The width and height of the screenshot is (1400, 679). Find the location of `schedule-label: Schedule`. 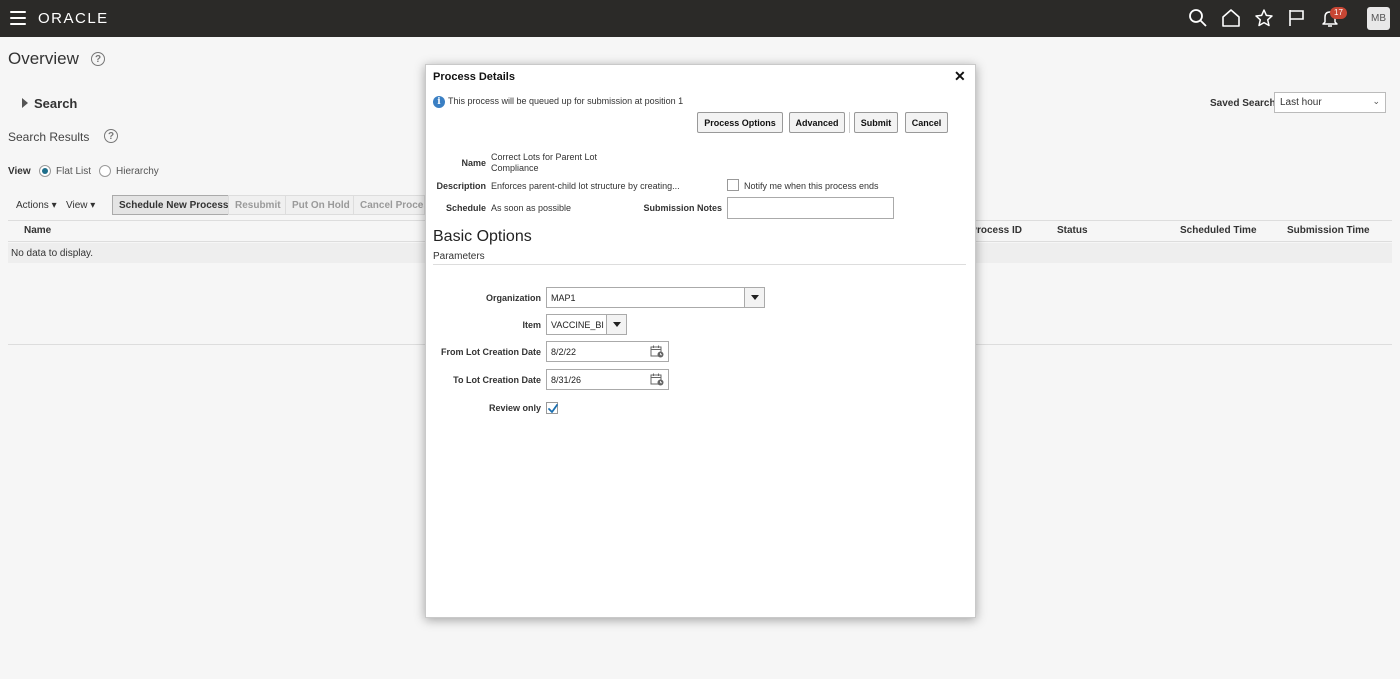

schedule-label: Schedule is located at coordinates (465, 208).